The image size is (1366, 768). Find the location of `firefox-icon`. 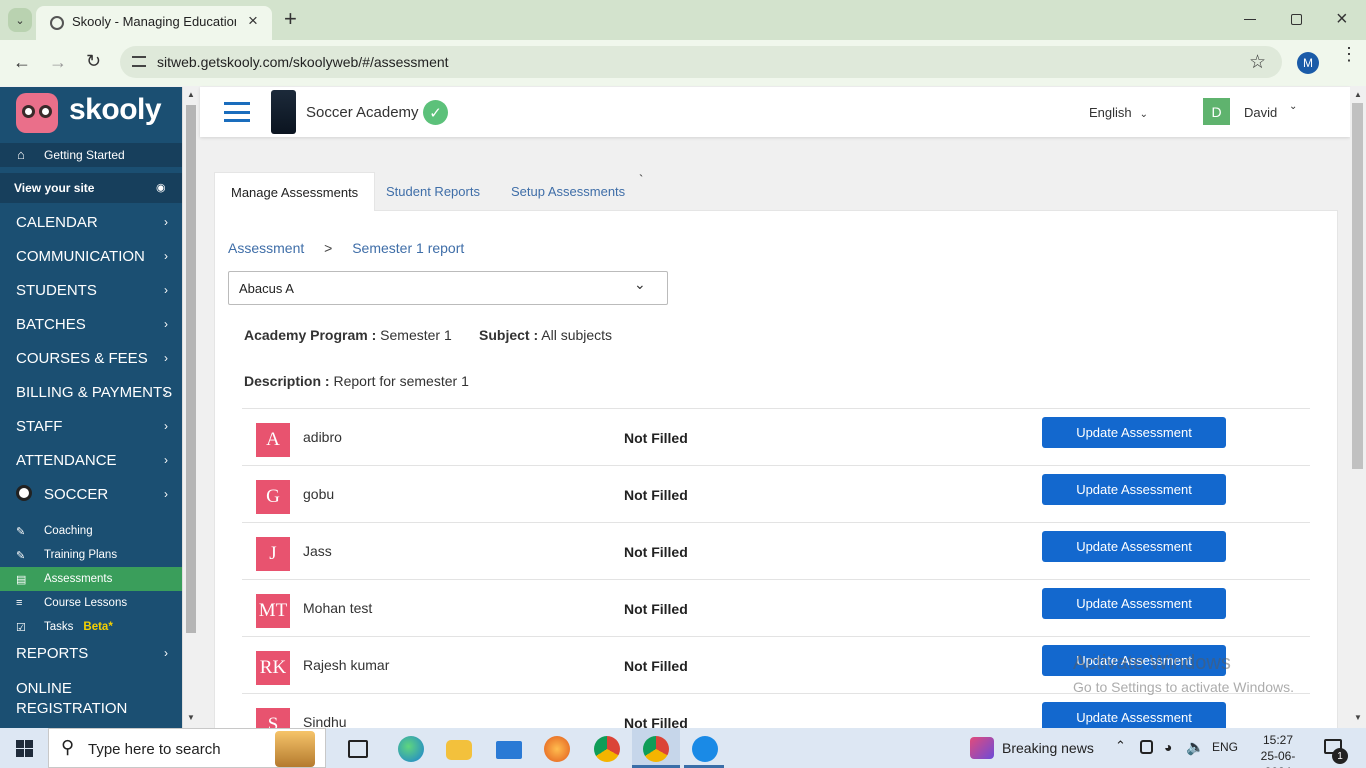

firefox-icon is located at coordinates (557, 749).